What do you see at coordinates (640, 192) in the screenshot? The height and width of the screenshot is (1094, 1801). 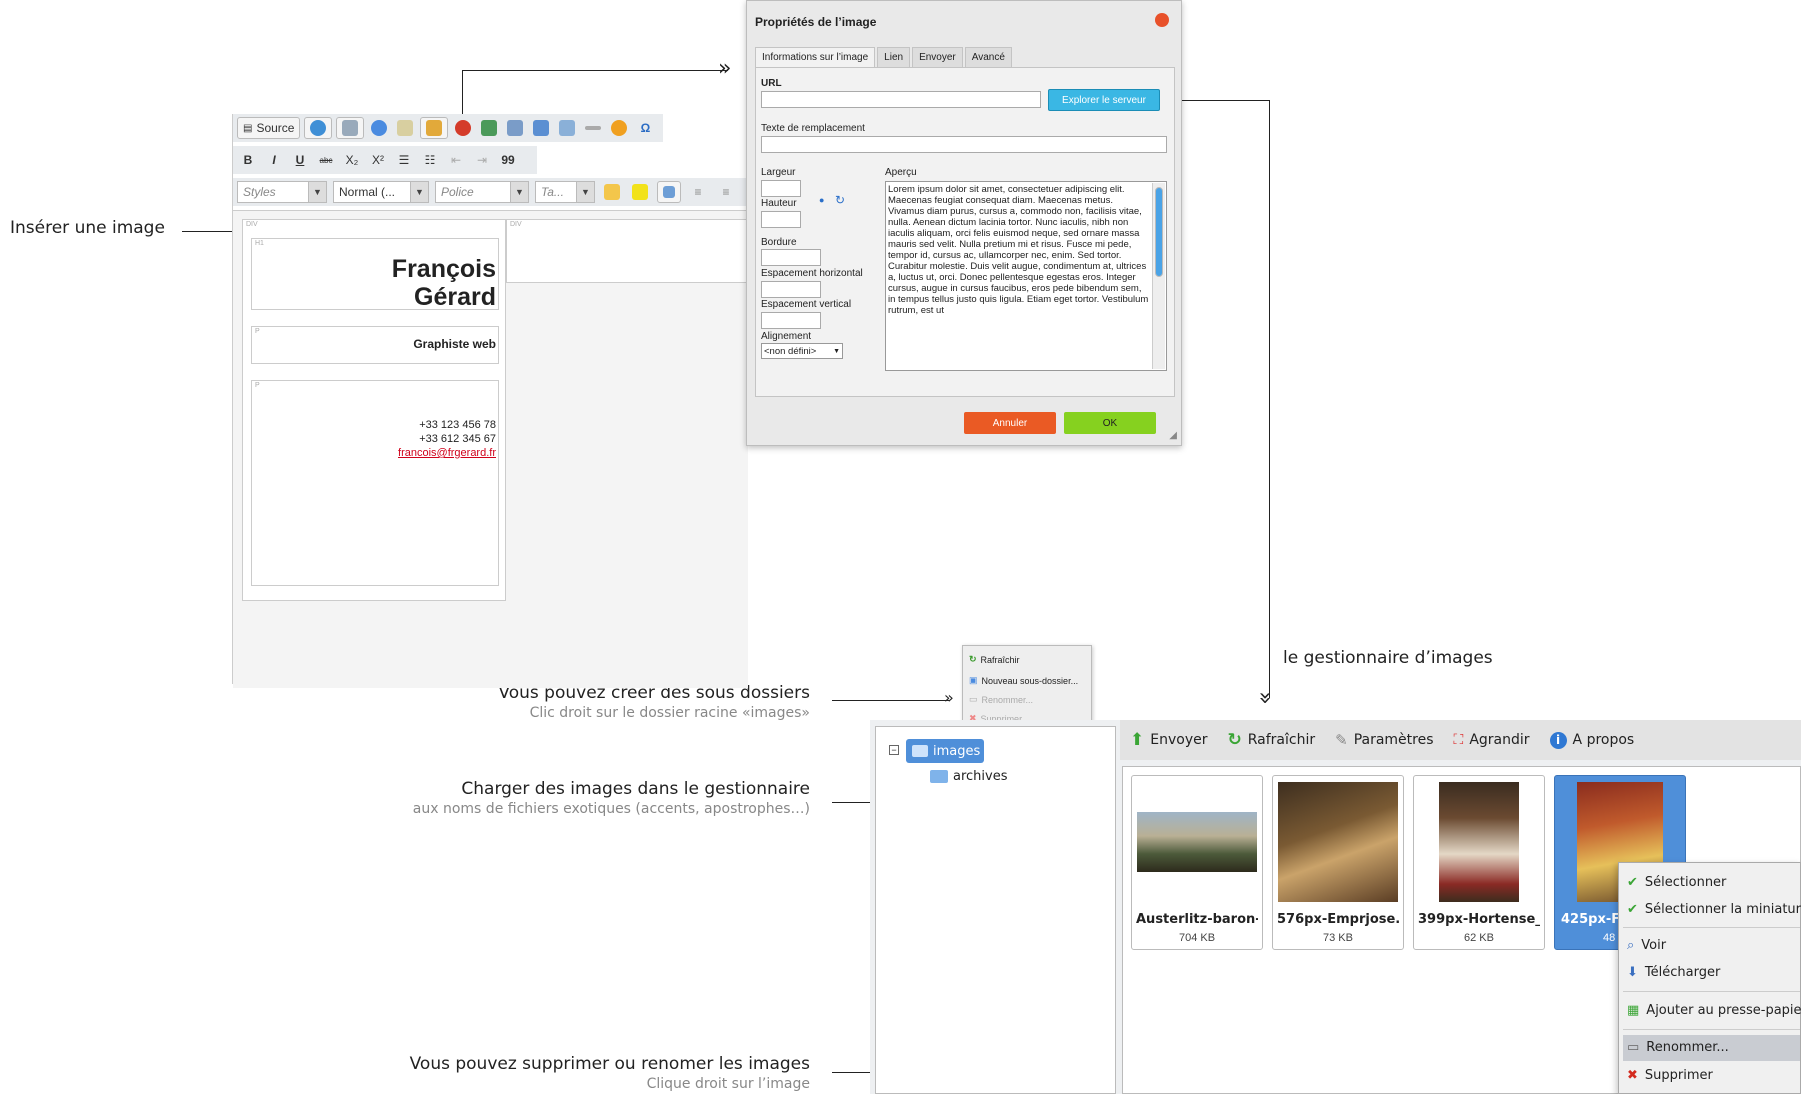 I see `bg-color-button` at bounding box center [640, 192].